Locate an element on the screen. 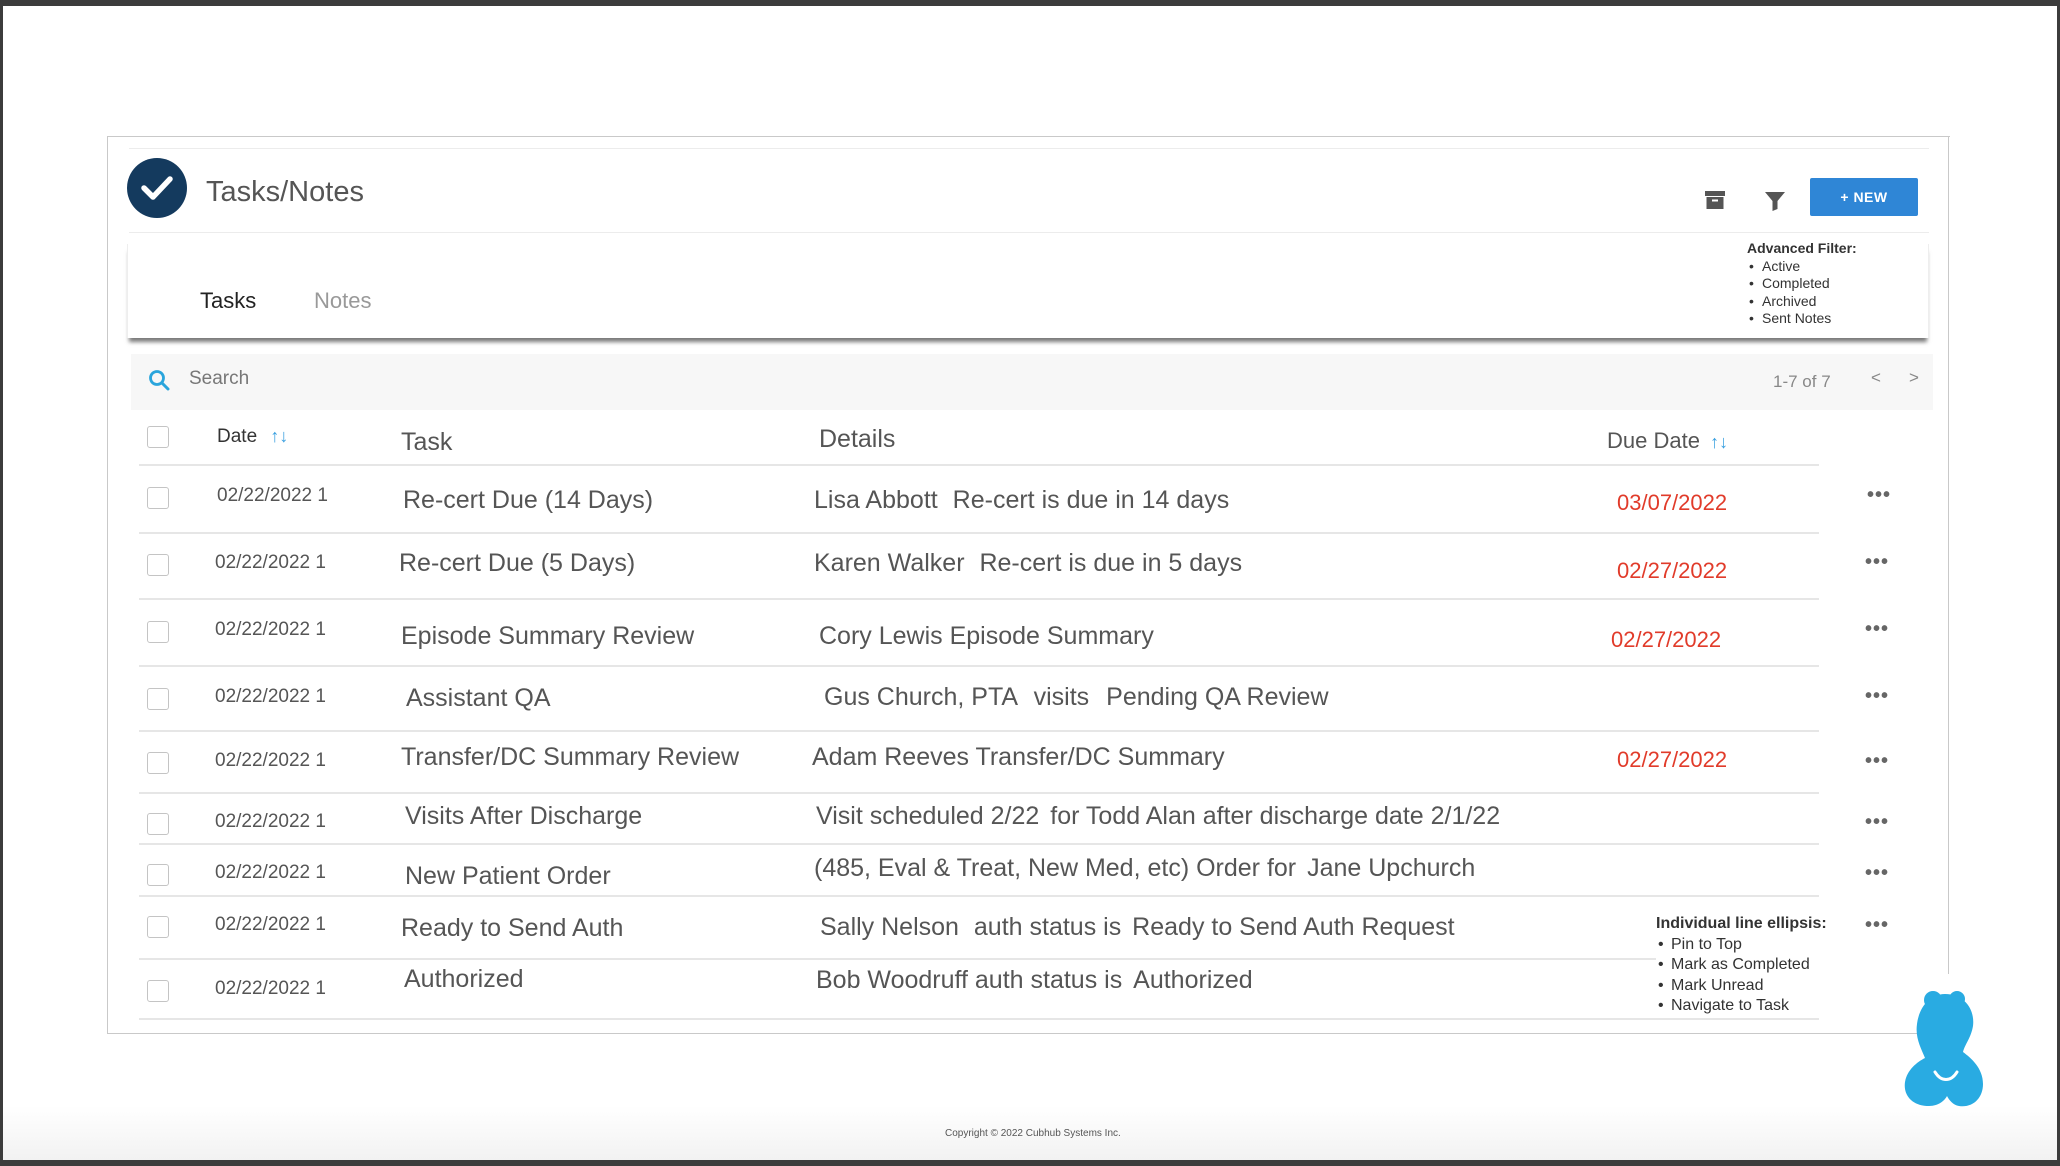 The width and height of the screenshot is (2060, 1166). row-details-text: Visit scheduled 2/22 is located at coordinates (928, 816).